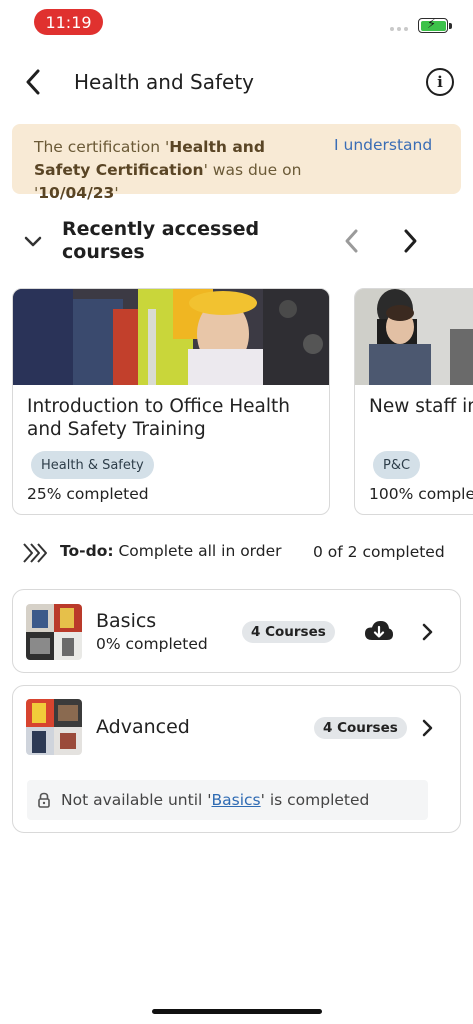 This screenshot has width=473, height=1024. I want to click on cloud-download-icon, so click(379, 630).